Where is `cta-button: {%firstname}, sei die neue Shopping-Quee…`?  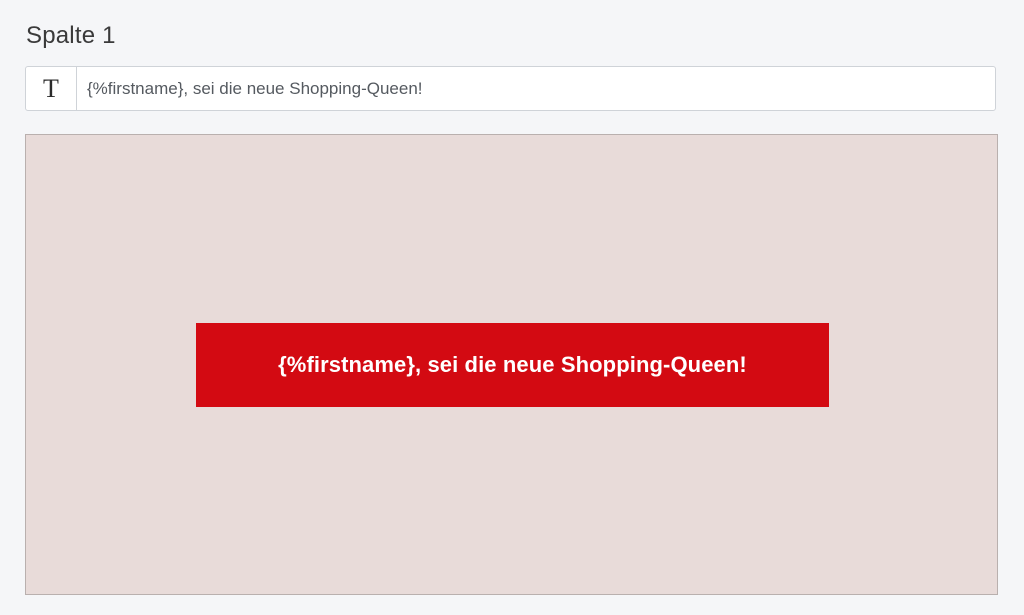
cta-button: {%firstname}, sei die neue Shopping-Quee… is located at coordinates (512, 365).